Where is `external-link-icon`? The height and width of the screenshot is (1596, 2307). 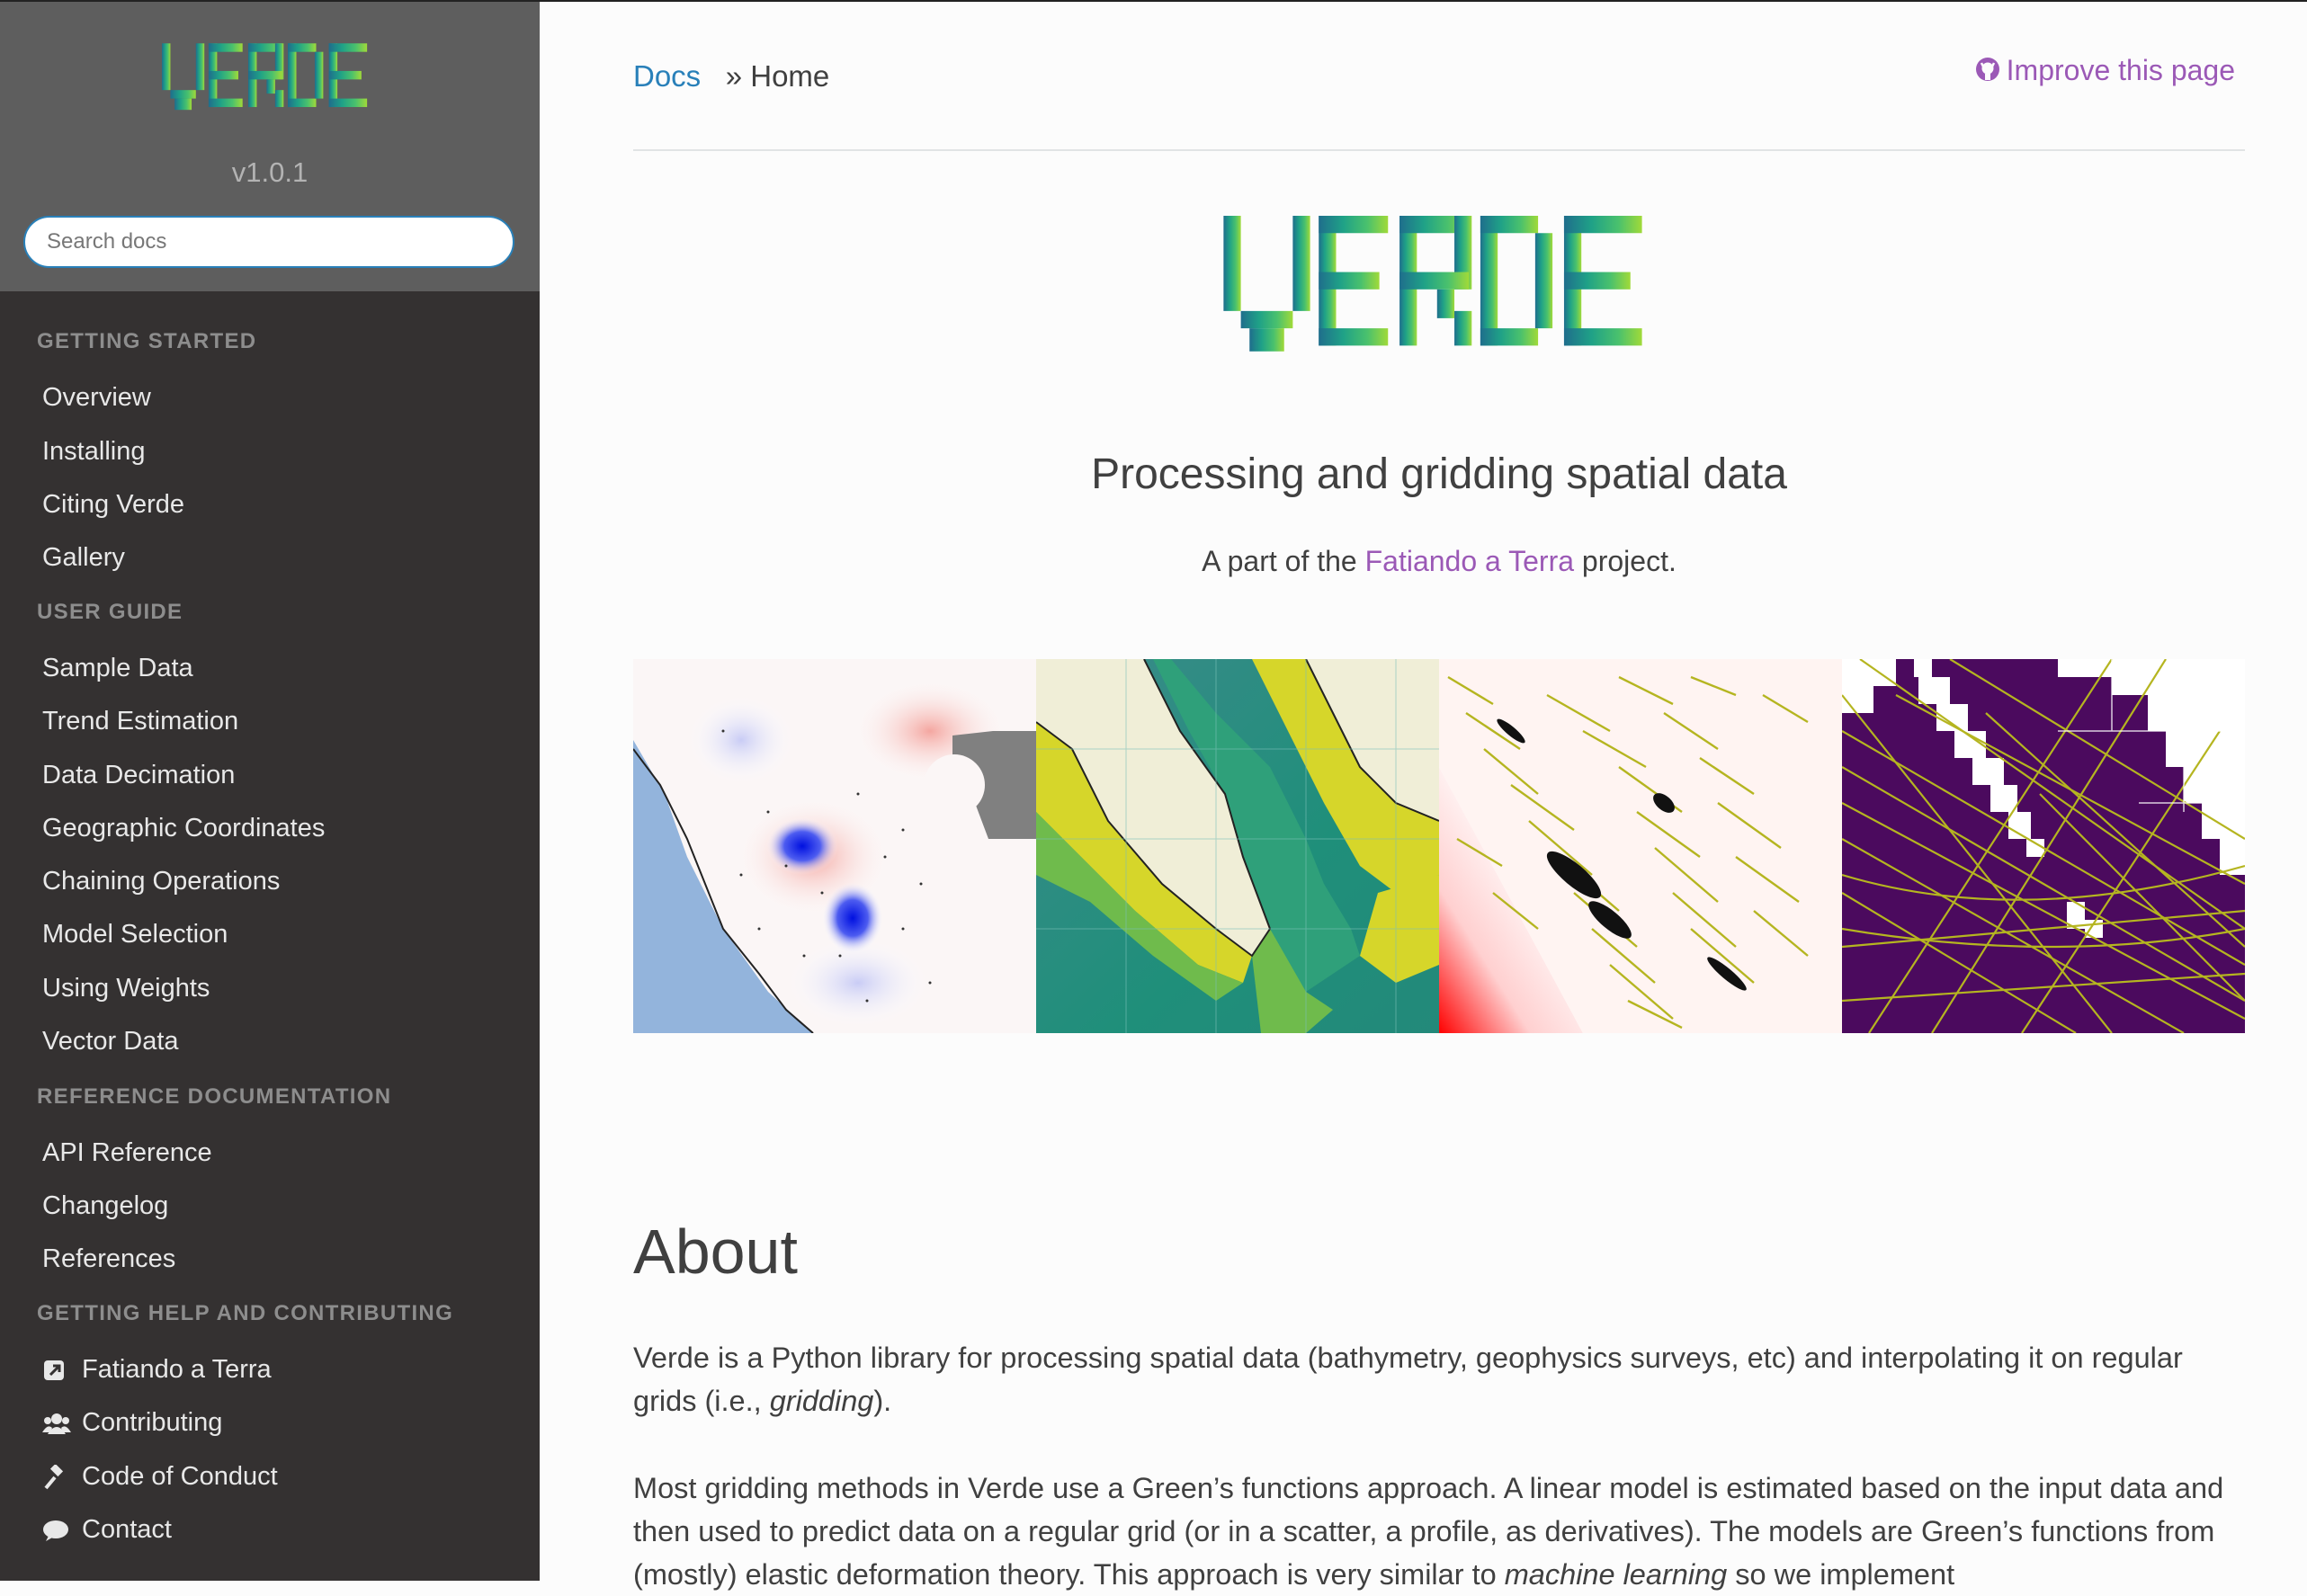 external-link-icon is located at coordinates (55, 1370).